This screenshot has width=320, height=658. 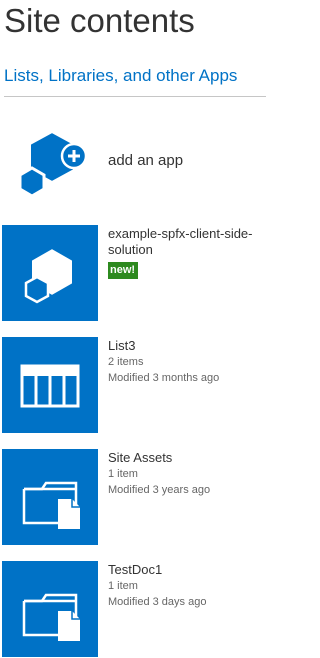 What do you see at coordinates (50, 385) in the screenshot?
I see `list-icon` at bounding box center [50, 385].